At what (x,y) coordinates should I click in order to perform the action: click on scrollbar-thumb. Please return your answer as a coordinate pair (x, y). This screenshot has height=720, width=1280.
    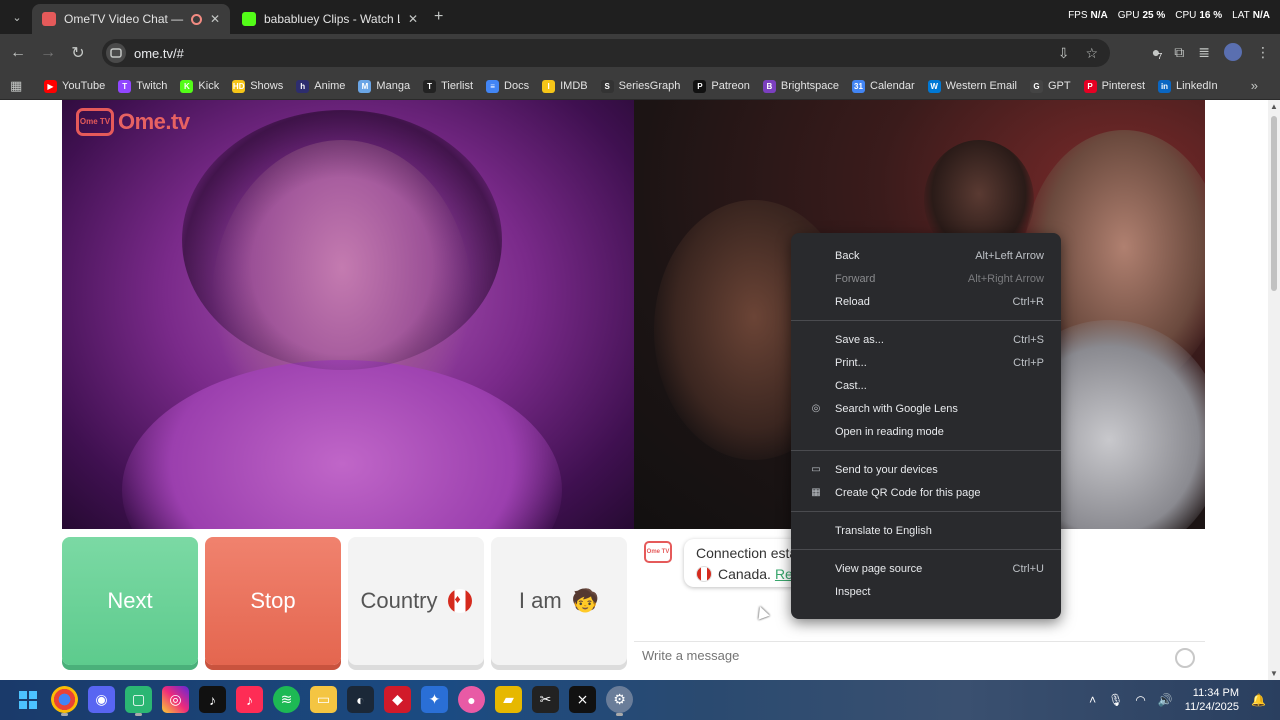
    Looking at the image, I should click on (1274, 203).